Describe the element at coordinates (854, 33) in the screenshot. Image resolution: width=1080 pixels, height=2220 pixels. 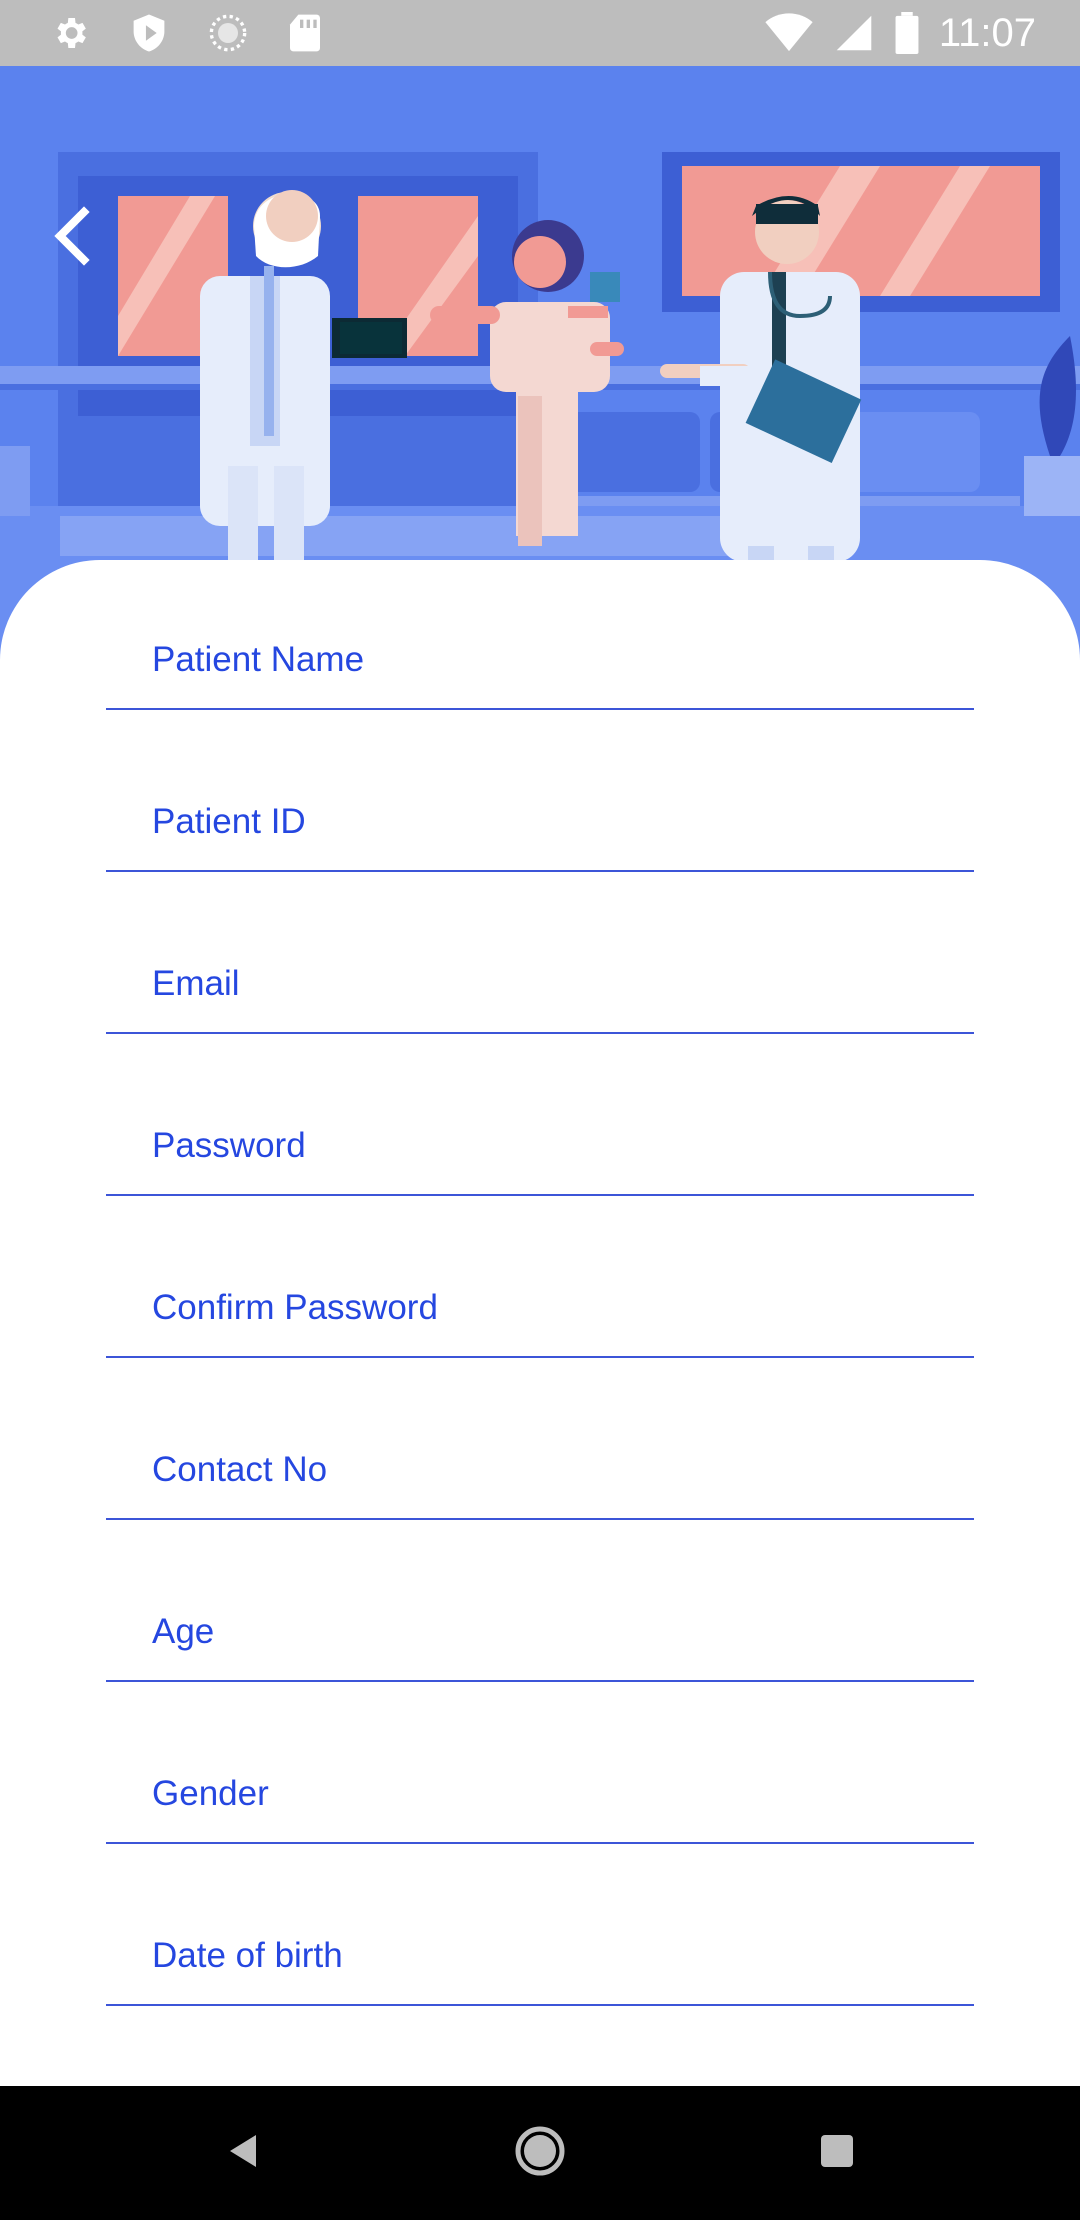
I see `signal-icon` at that location.